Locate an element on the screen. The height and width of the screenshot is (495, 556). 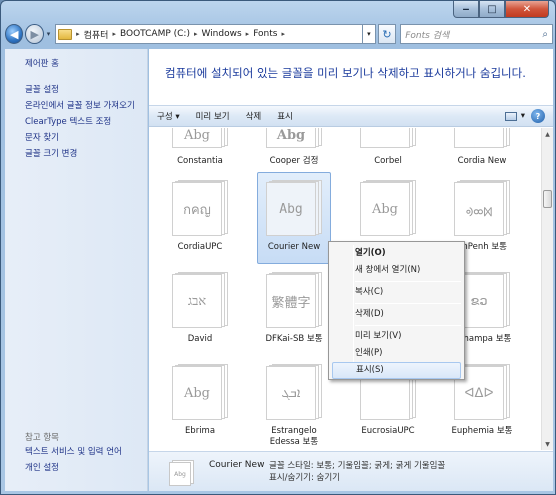
personalization-link: 개인 설정 is located at coordinates (85, 468).